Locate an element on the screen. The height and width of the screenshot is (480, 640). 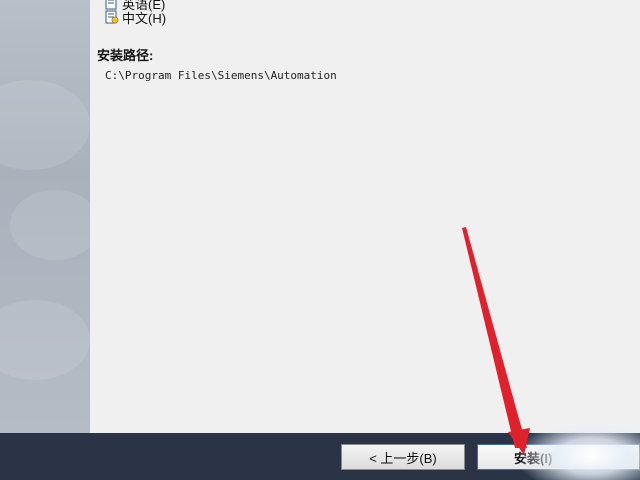
language-label: 中文(H) is located at coordinates (144, 18).